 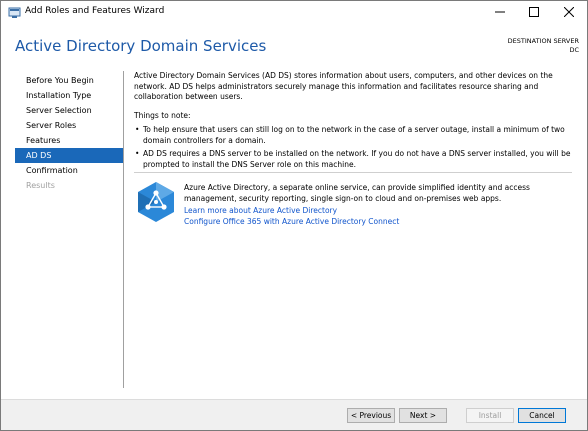 I want to click on nav-item-server-roles: Server Roles, so click(x=69, y=125).